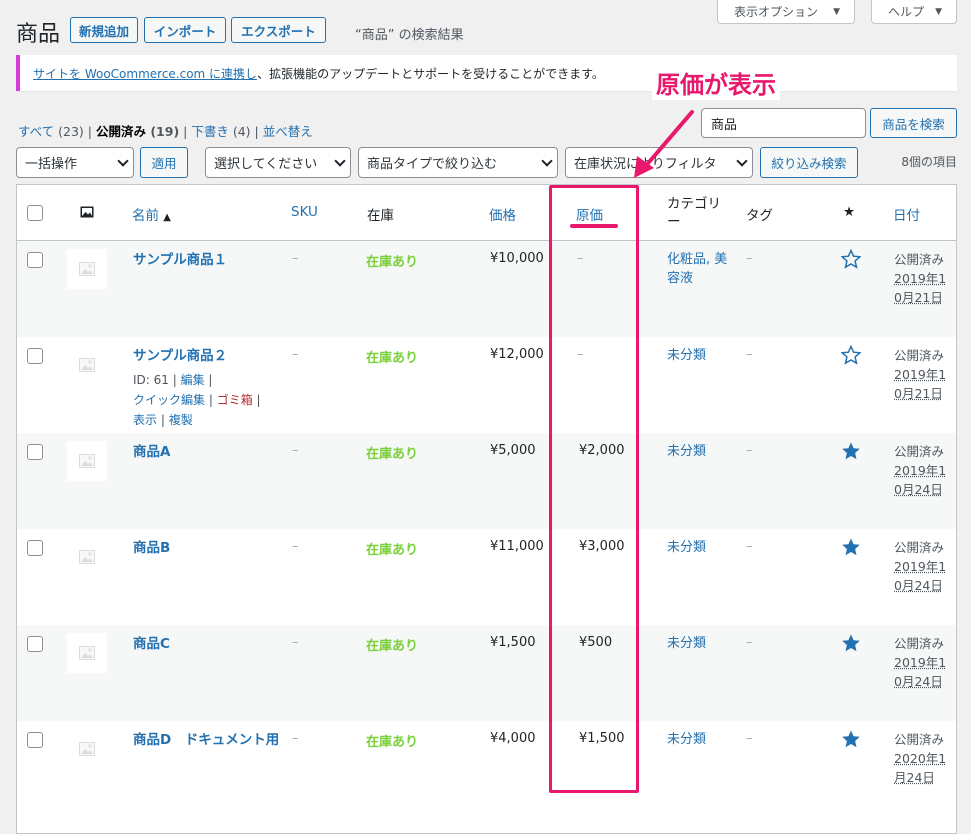 The width and height of the screenshot is (971, 834). I want to click on page-title: 商品, so click(38, 34).